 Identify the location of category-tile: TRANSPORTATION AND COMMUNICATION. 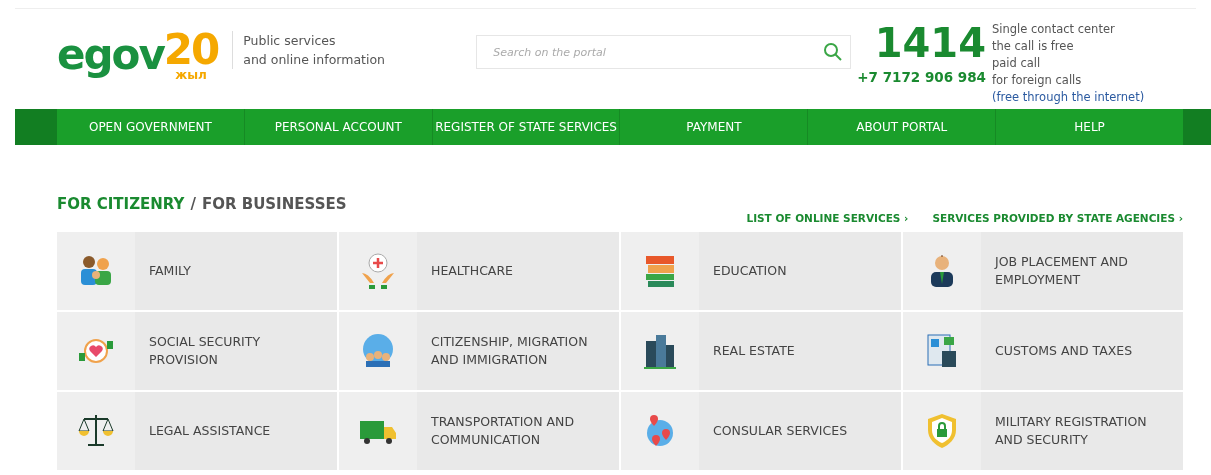
(479, 431).